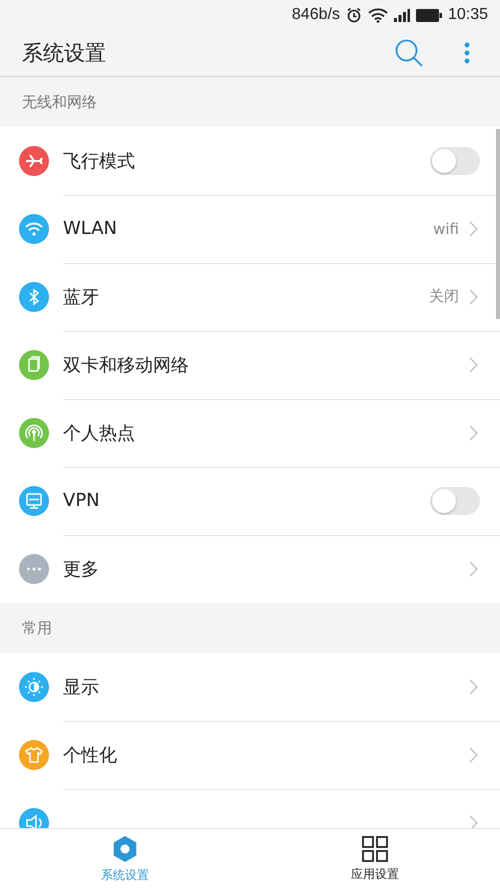 This screenshot has height=889, width=500. What do you see at coordinates (446, 229) in the screenshot?
I see `row-value: wifi` at bounding box center [446, 229].